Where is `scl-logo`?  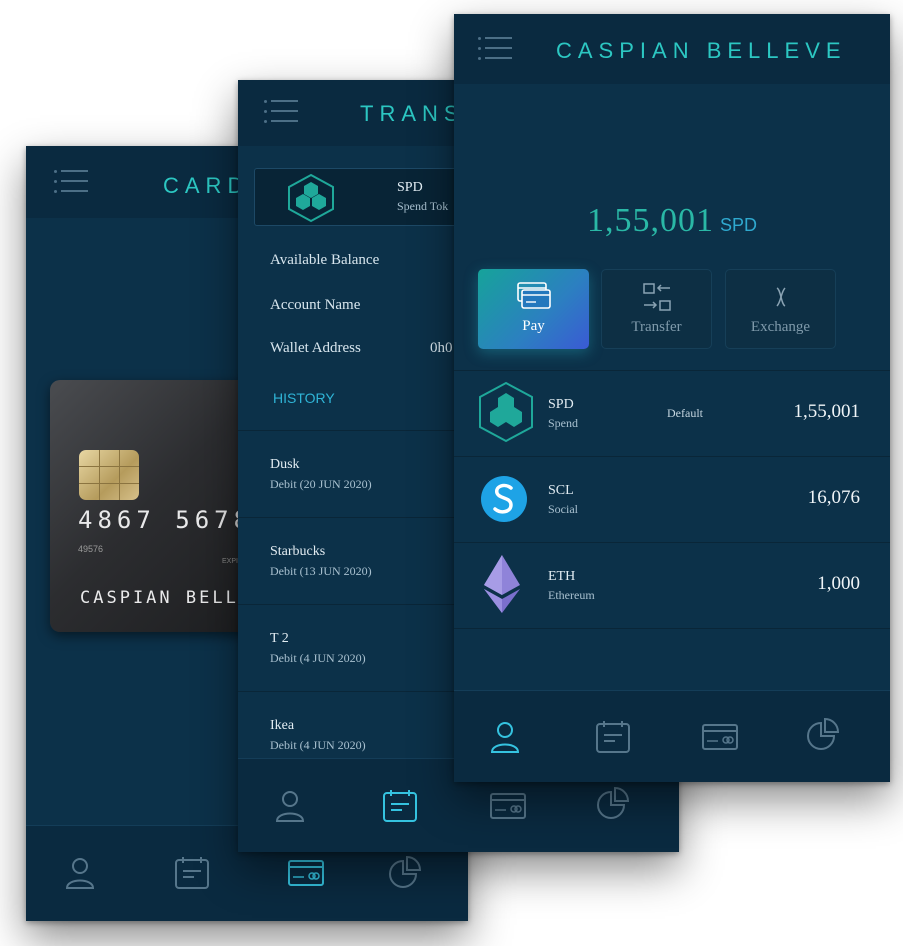
scl-logo is located at coordinates (504, 501).